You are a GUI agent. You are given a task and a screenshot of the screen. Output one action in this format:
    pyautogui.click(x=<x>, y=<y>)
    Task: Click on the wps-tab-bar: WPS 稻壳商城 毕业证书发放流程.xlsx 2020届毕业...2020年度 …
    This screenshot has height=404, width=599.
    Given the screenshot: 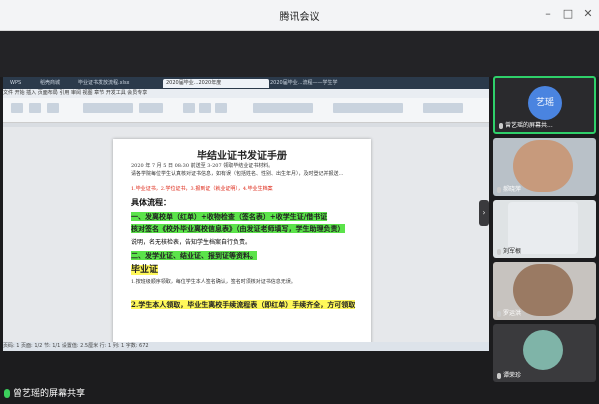 What is the action you would take?
    pyautogui.click(x=246, y=83)
    